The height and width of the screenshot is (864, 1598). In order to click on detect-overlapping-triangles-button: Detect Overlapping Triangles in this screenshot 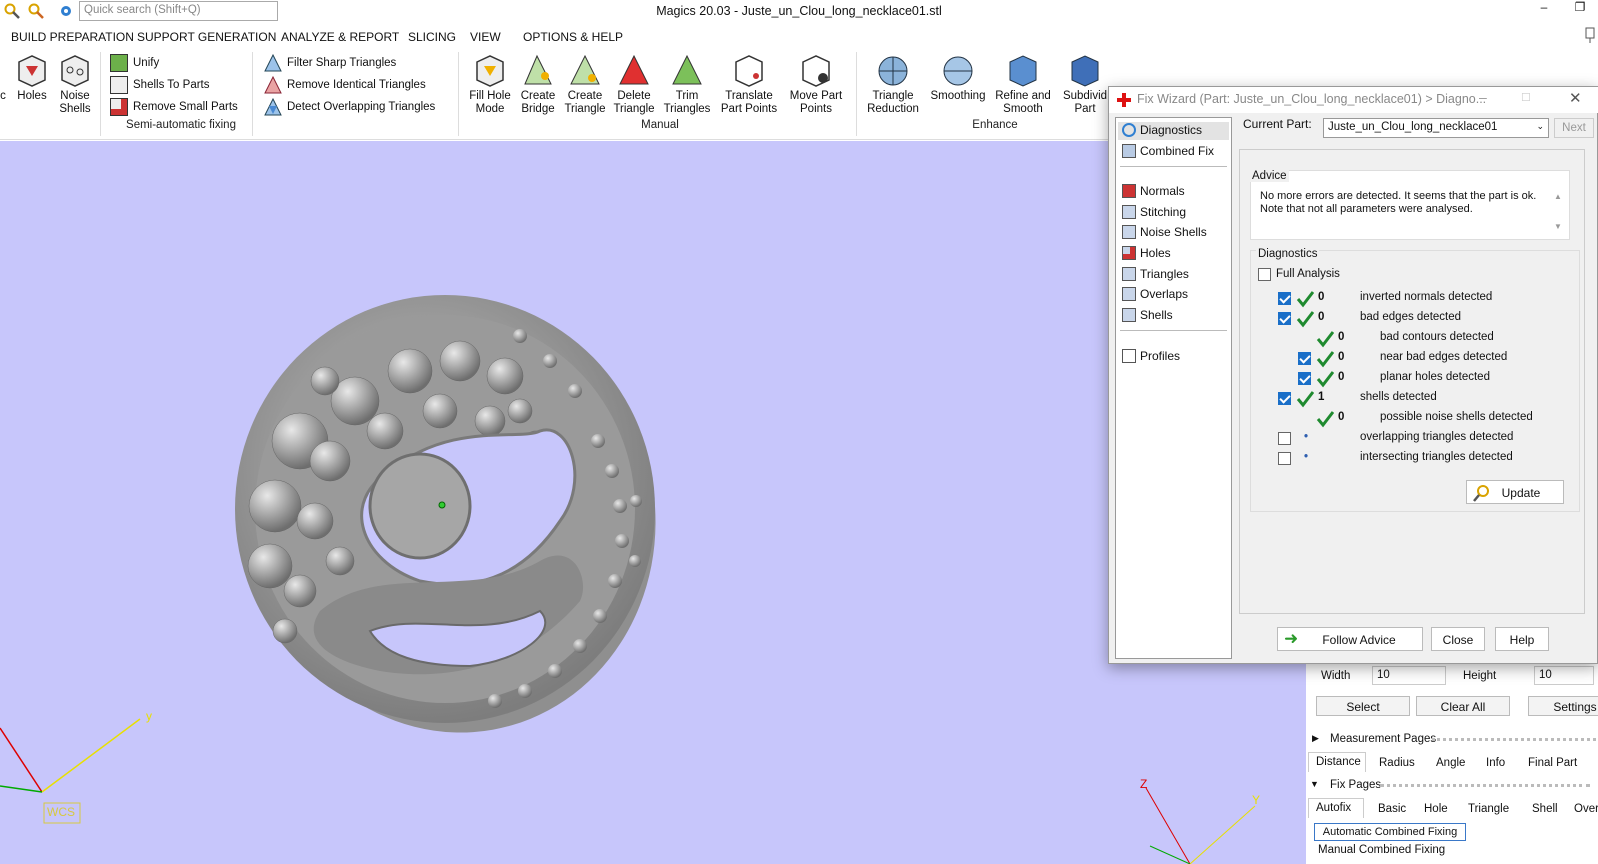, I will do `click(349, 107)`.